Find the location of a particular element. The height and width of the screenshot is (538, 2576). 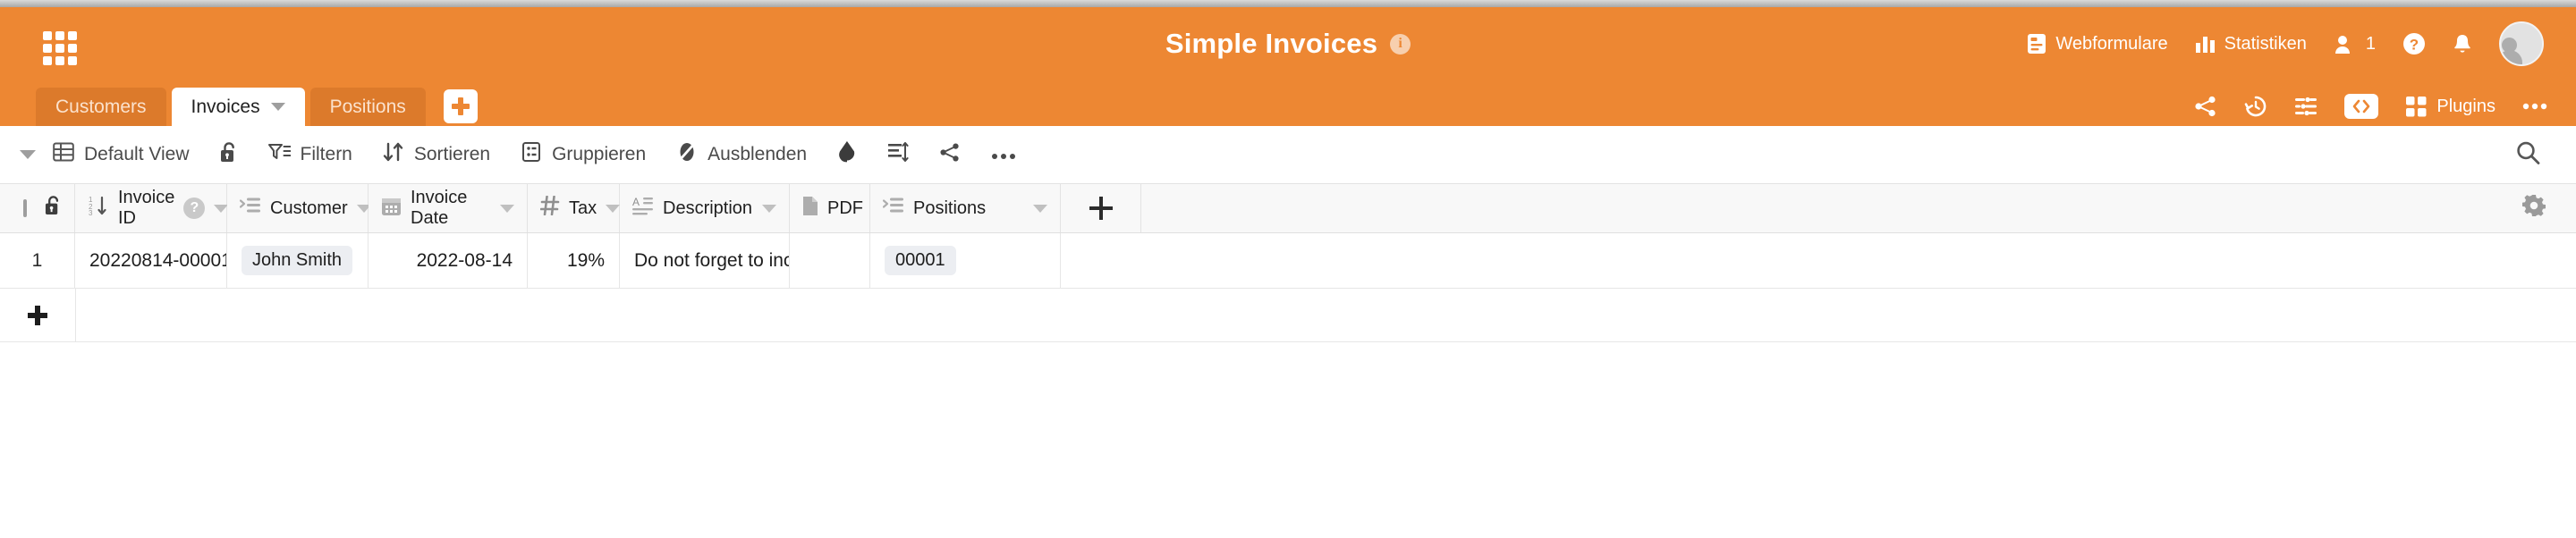

column-header-invoice-date: Invoice Date is located at coordinates (448, 208).